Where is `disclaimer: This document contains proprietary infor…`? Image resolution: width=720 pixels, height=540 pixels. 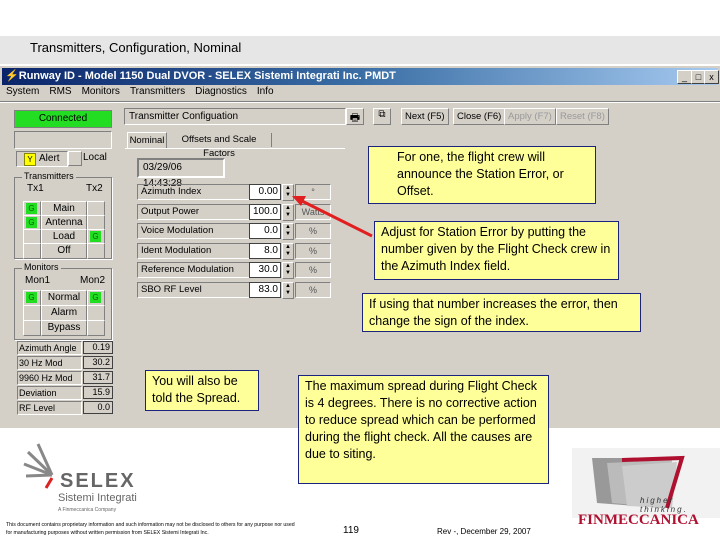
disclaimer: This document contains proprietary infor… is located at coordinates (150, 529).